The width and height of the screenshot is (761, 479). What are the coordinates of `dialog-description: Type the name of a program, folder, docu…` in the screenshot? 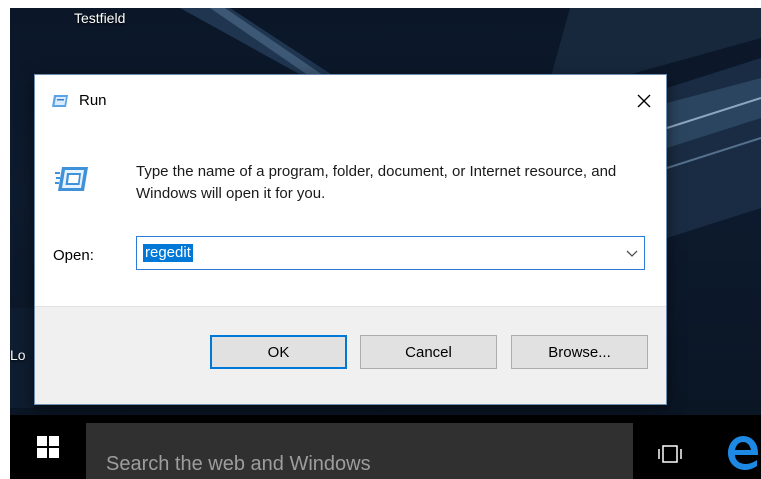 It's located at (376, 182).